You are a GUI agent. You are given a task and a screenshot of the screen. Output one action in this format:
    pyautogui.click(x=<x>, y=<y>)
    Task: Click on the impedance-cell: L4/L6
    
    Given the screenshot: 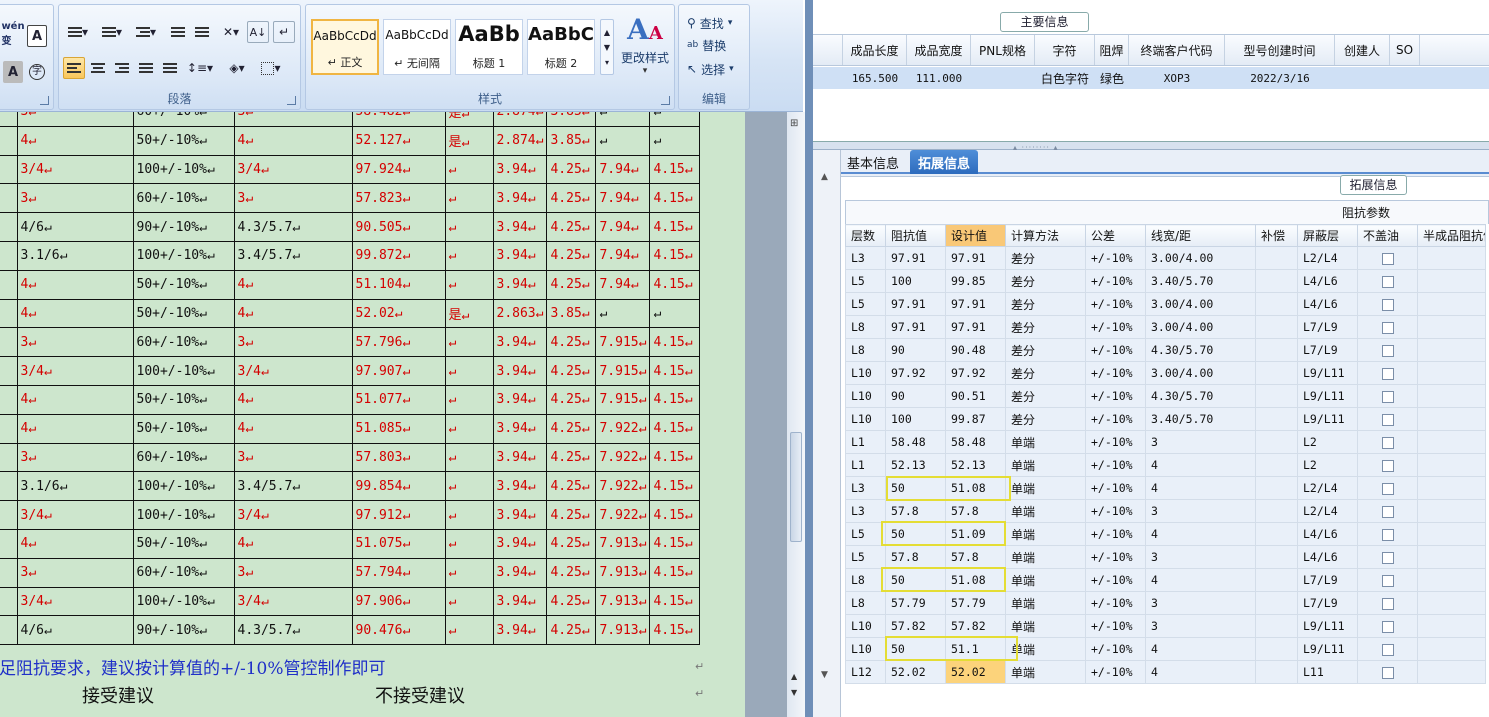 What is the action you would take?
    pyautogui.click(x=1327, y=534)
    